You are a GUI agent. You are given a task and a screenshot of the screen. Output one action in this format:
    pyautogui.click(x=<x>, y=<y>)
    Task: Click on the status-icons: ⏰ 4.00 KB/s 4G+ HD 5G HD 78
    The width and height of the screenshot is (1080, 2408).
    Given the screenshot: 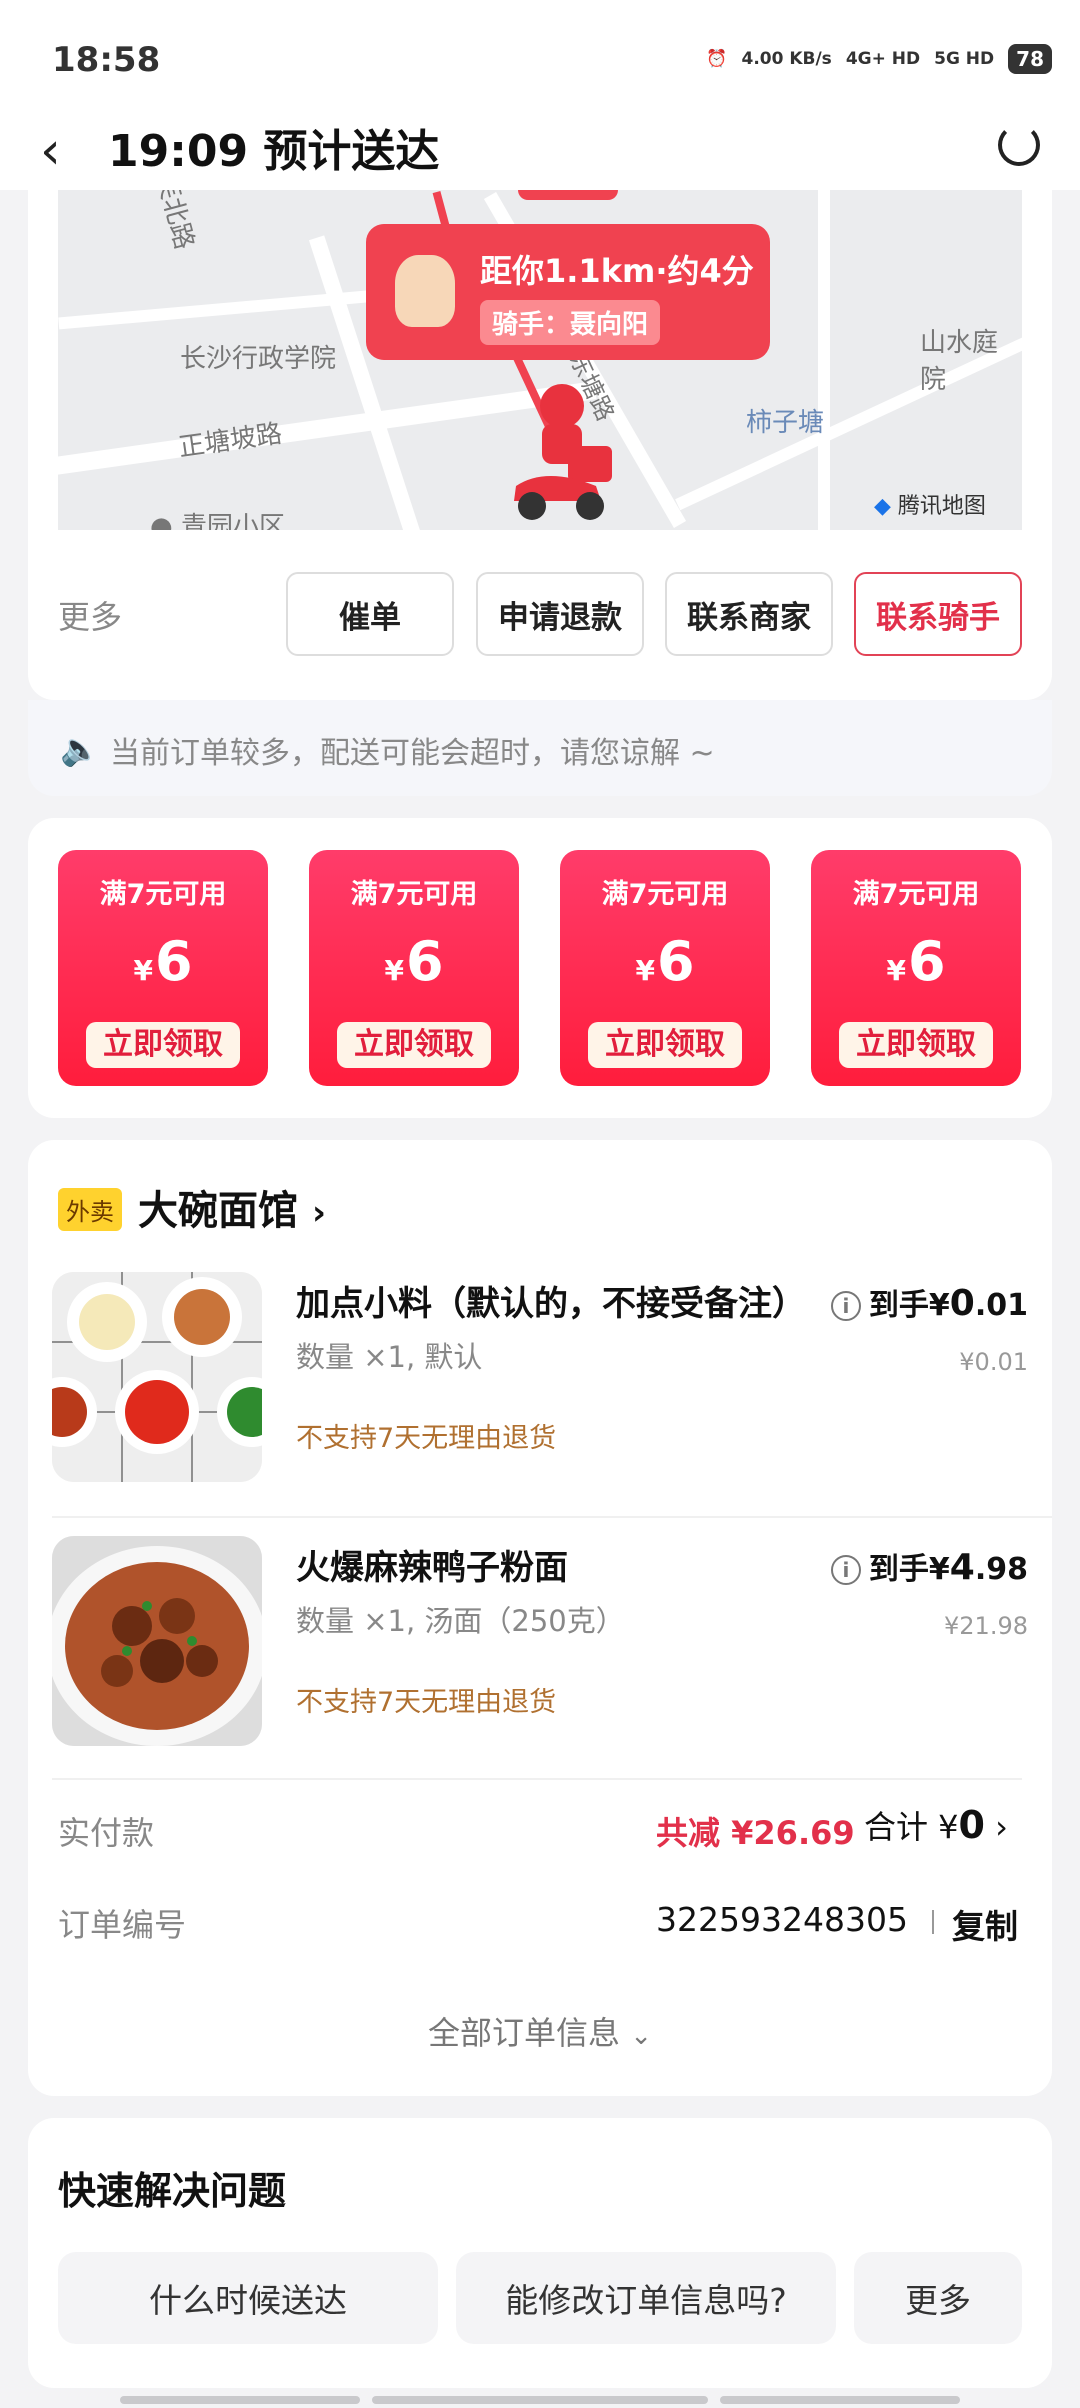 What is the action you would take?
    pyautogui.click(x=879, y=59)
    